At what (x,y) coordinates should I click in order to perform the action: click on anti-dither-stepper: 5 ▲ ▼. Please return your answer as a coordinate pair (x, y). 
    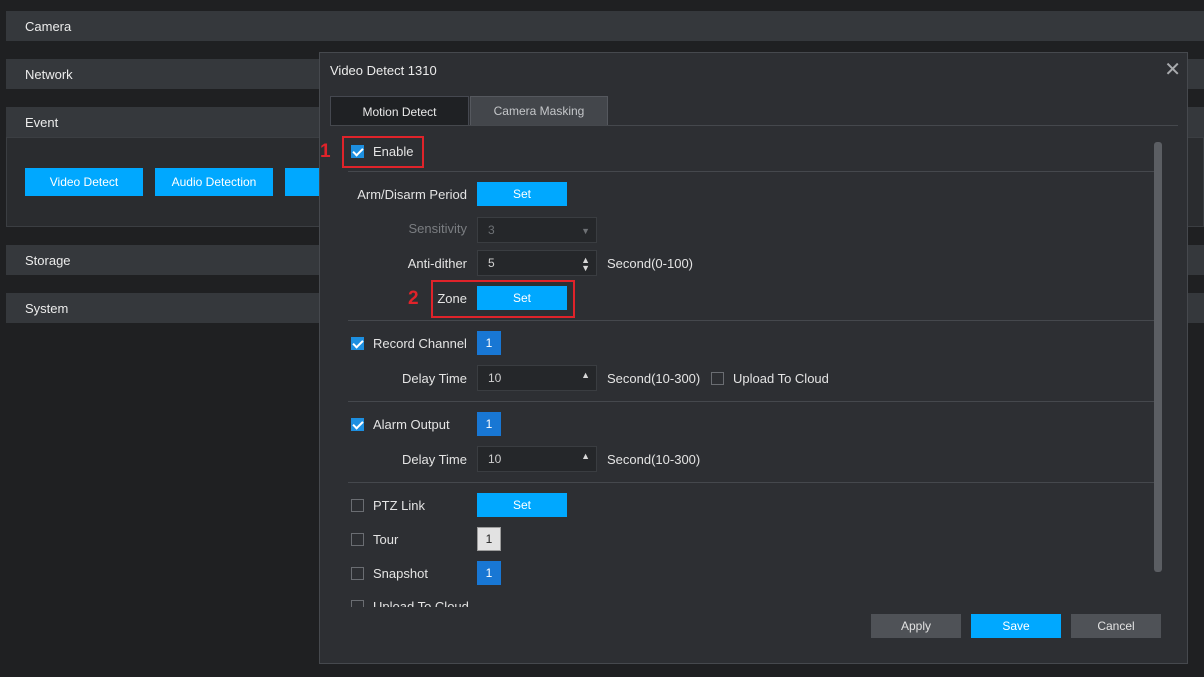
    Looking at the image, I should click on (537, 263).